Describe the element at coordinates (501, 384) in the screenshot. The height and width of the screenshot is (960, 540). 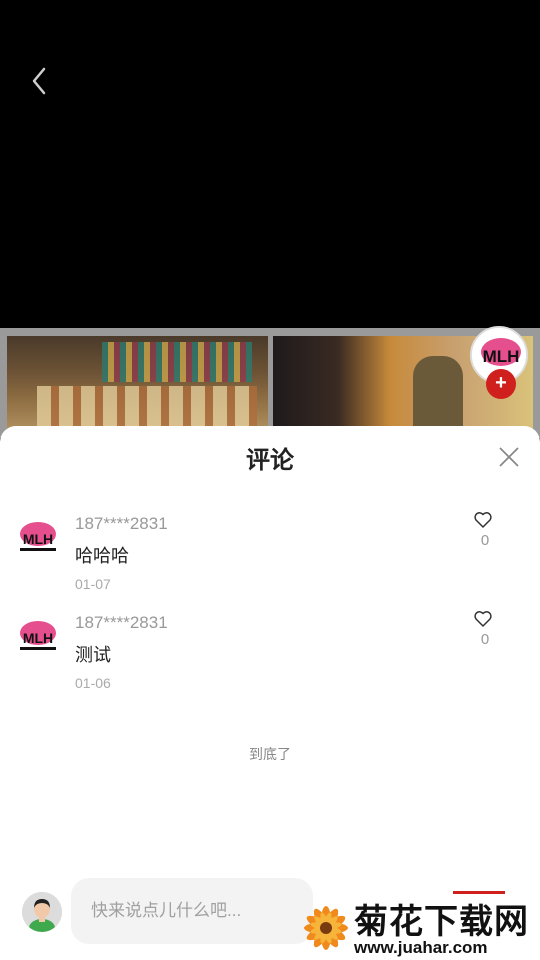
I see `follow-button: +` at that location.